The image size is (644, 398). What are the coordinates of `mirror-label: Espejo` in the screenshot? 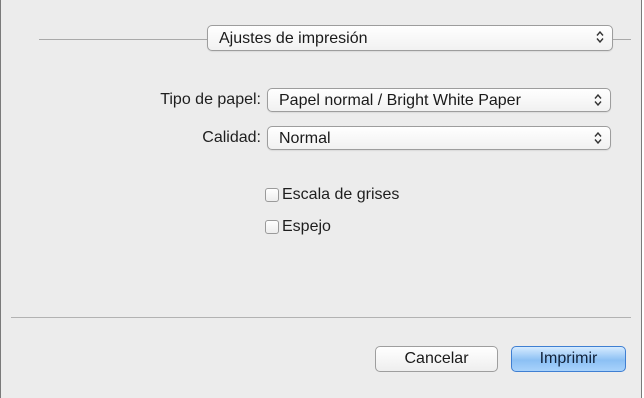 It's located at (306, 227).